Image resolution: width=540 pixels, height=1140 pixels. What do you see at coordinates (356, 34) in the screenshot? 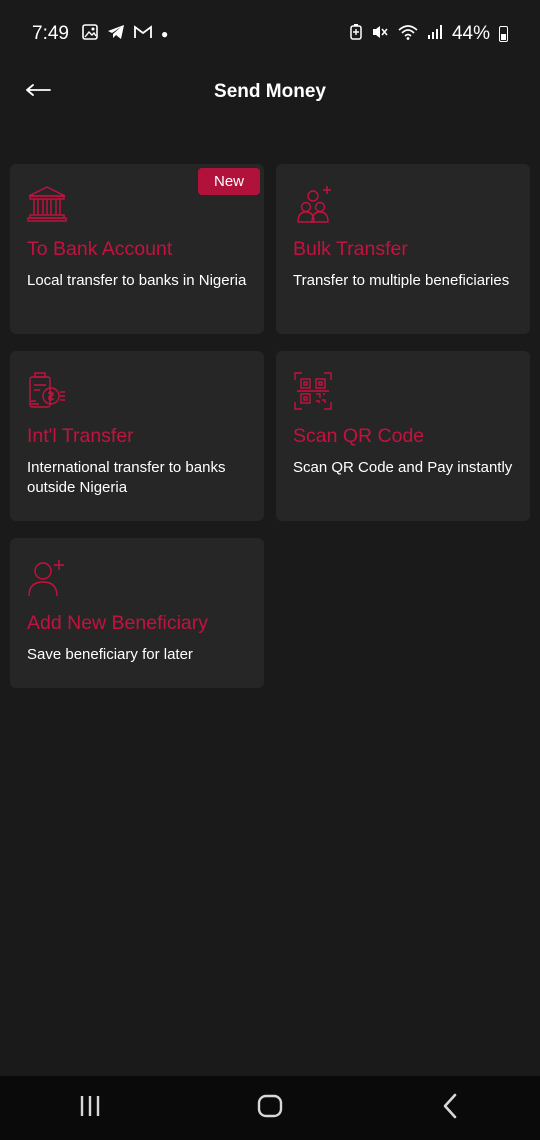
I see `battery-saver-icon` at bounding box center [356, 34].